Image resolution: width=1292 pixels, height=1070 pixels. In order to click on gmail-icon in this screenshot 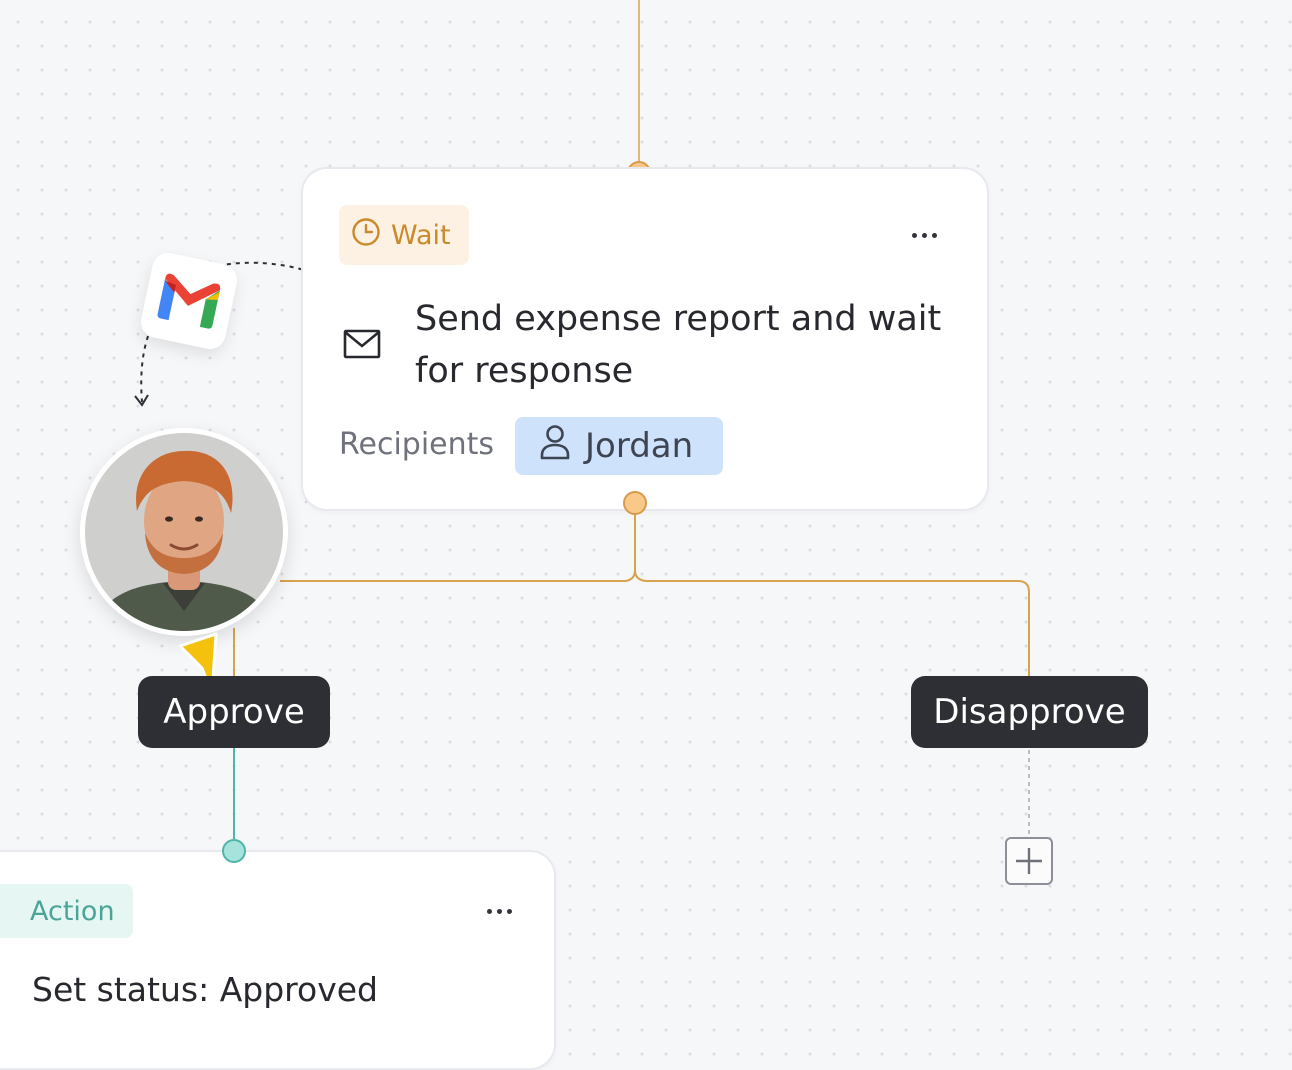, I will do `click(189, 301)`.